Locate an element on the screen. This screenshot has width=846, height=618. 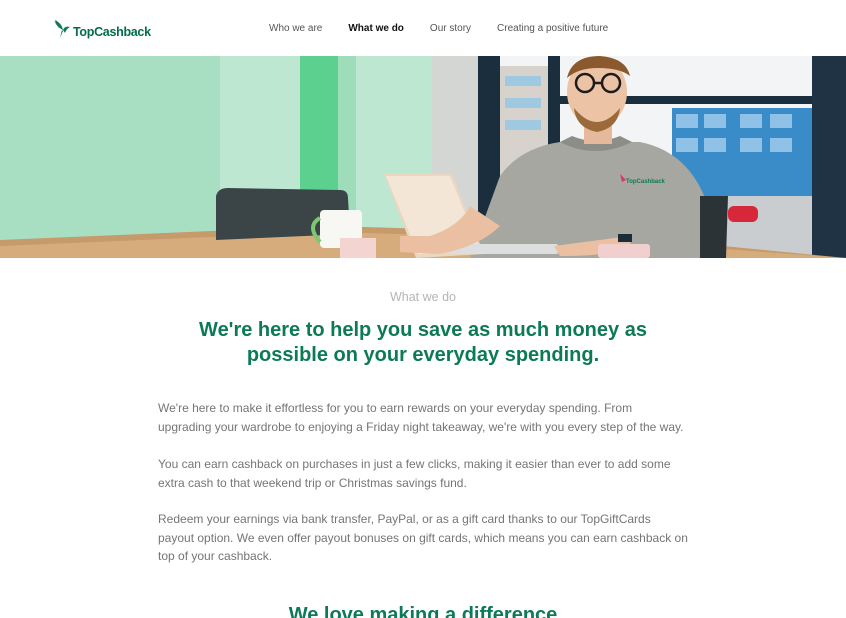
hummingbird-icon is located at coordinates (62, 29).